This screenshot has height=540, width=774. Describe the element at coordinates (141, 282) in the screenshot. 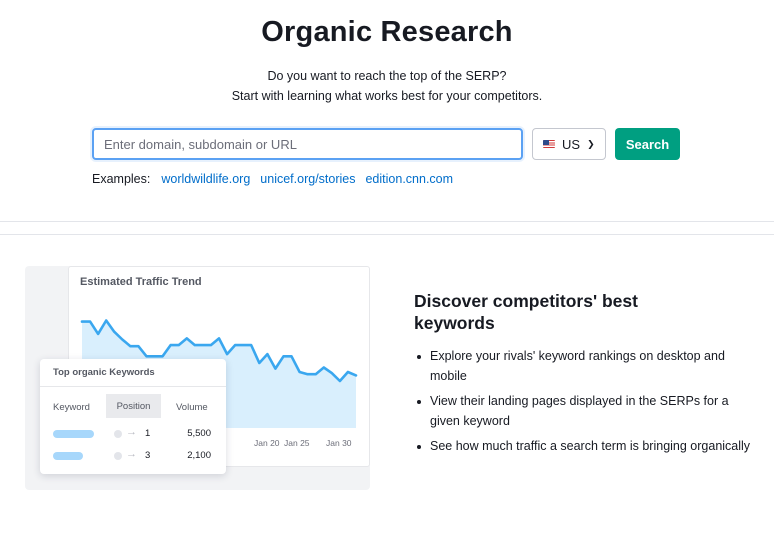

I see `traffic-trend-title: Estimated Traffic Trend` at that location.